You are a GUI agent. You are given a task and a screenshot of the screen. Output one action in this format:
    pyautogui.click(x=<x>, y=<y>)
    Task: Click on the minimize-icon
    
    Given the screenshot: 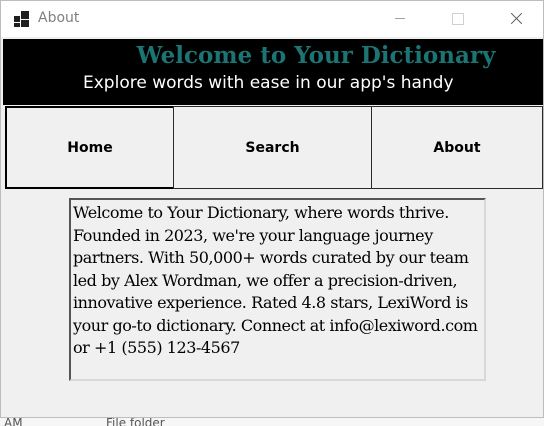 What is the action you would take?
    pyautogui.click(x=400, y=18)
    